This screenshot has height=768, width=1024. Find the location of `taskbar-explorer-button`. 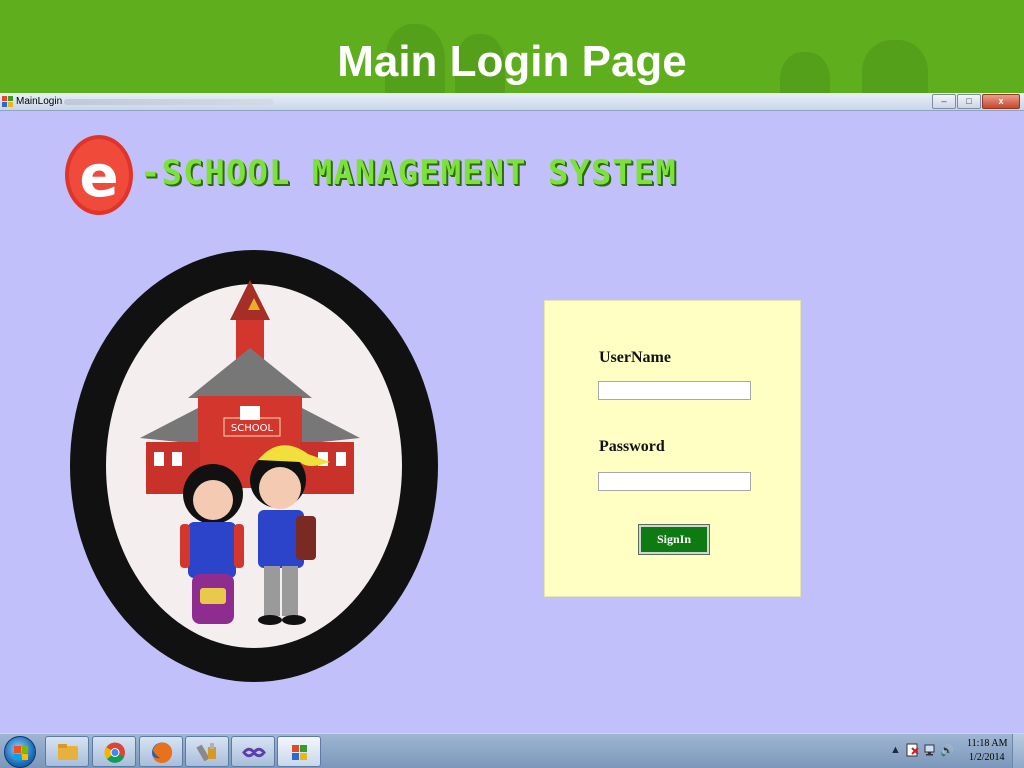

taskbar-explorer-button is located at coordinates (67, 751).